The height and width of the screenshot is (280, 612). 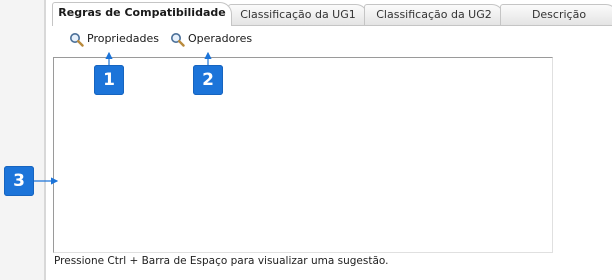 I want to click on tab-descricao: Descrição, so click(x=556, y=14).